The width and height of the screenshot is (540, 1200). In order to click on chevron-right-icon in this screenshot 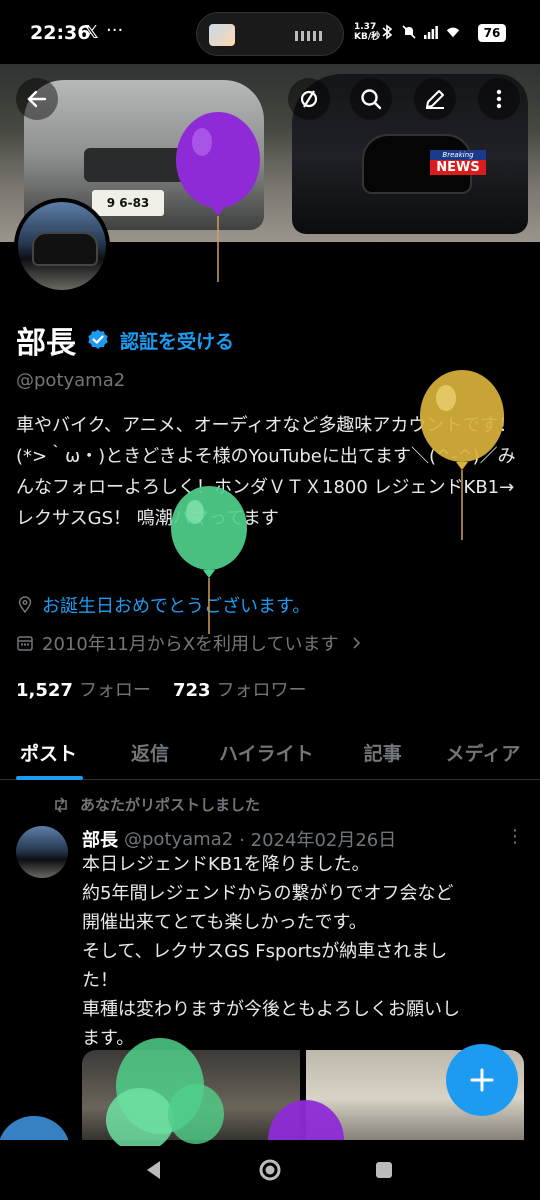, I will do `click(356, 643)`.